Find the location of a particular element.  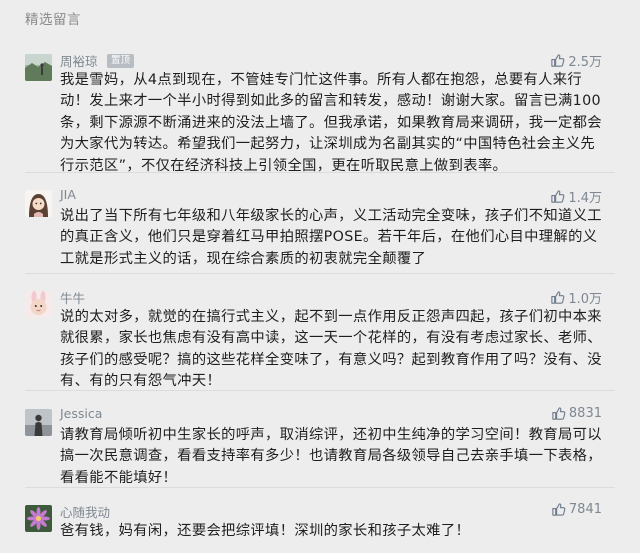

comment-text: 爸有钱，妈有闲，还要会把综评填！深圳的家长和孩子太难了！ is located at coordinates (265, 531).